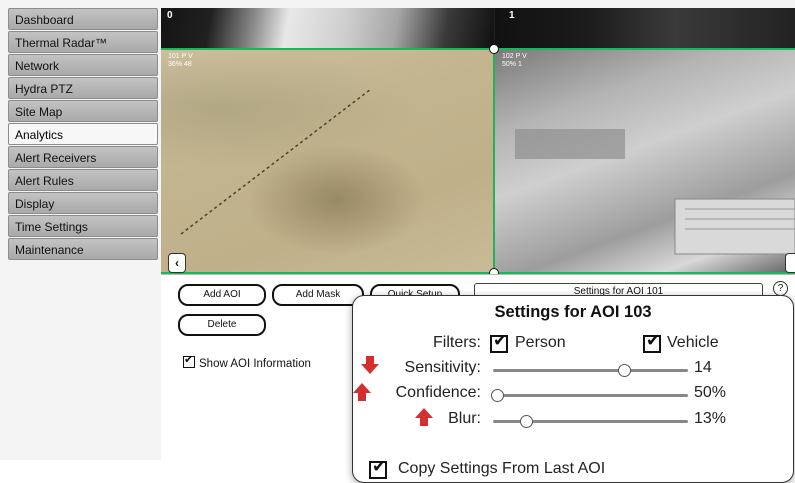  I want to click on camera-0-top-view, so click(327, 28).